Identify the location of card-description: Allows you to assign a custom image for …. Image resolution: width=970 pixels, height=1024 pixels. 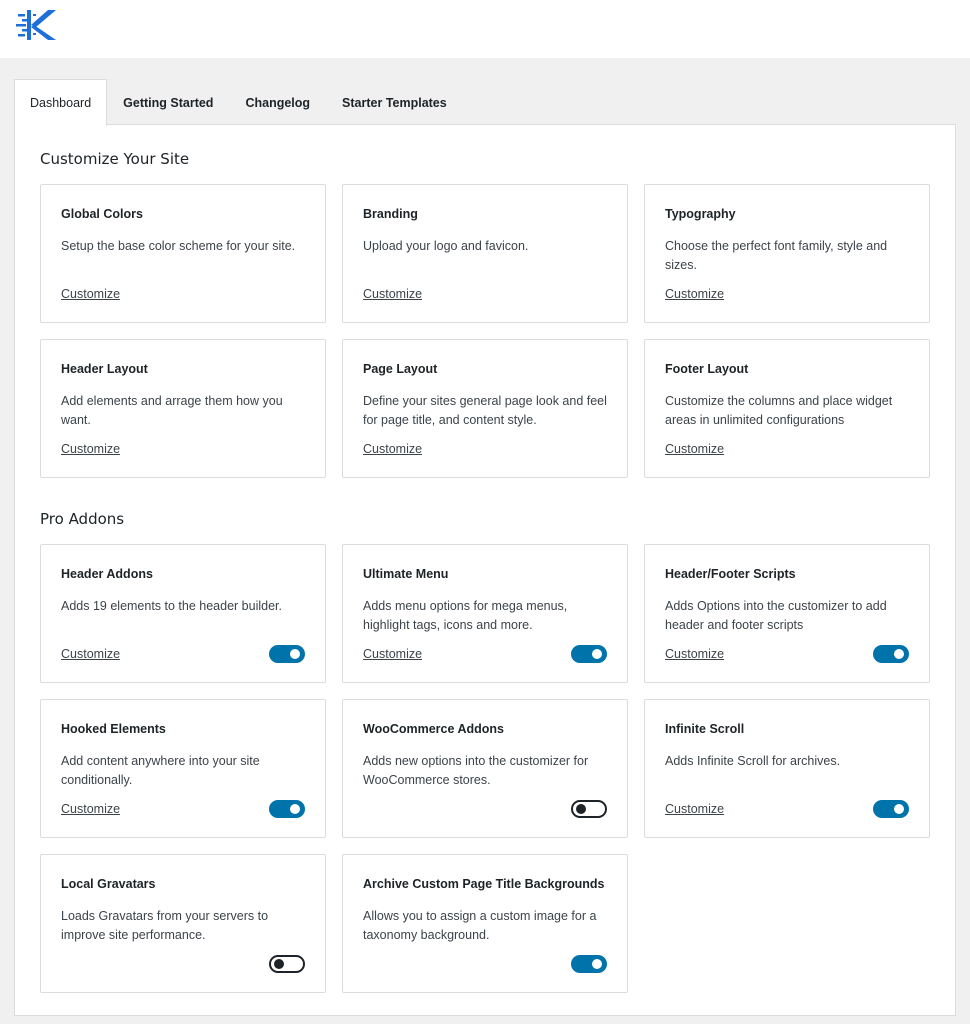
(480, 925).